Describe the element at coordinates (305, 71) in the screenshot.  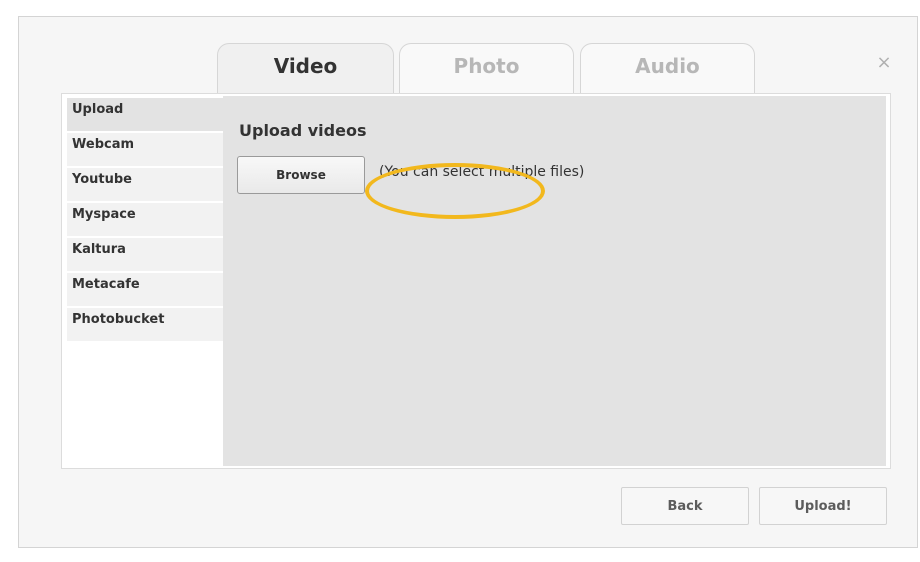
I see `tab-video: Video` at that location.